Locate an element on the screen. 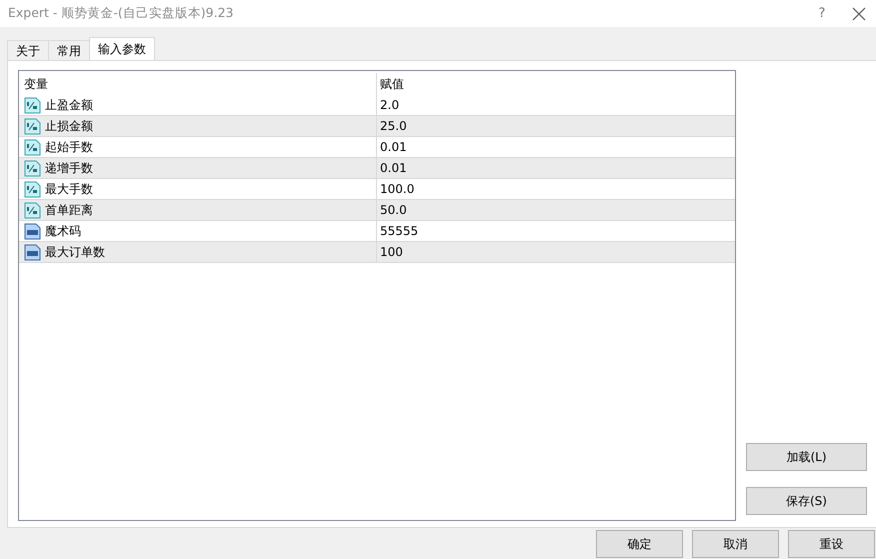  window-title: Expert - 顺势黄金-(自己实盘版本)9.23 is located at coordinates (121, 13).